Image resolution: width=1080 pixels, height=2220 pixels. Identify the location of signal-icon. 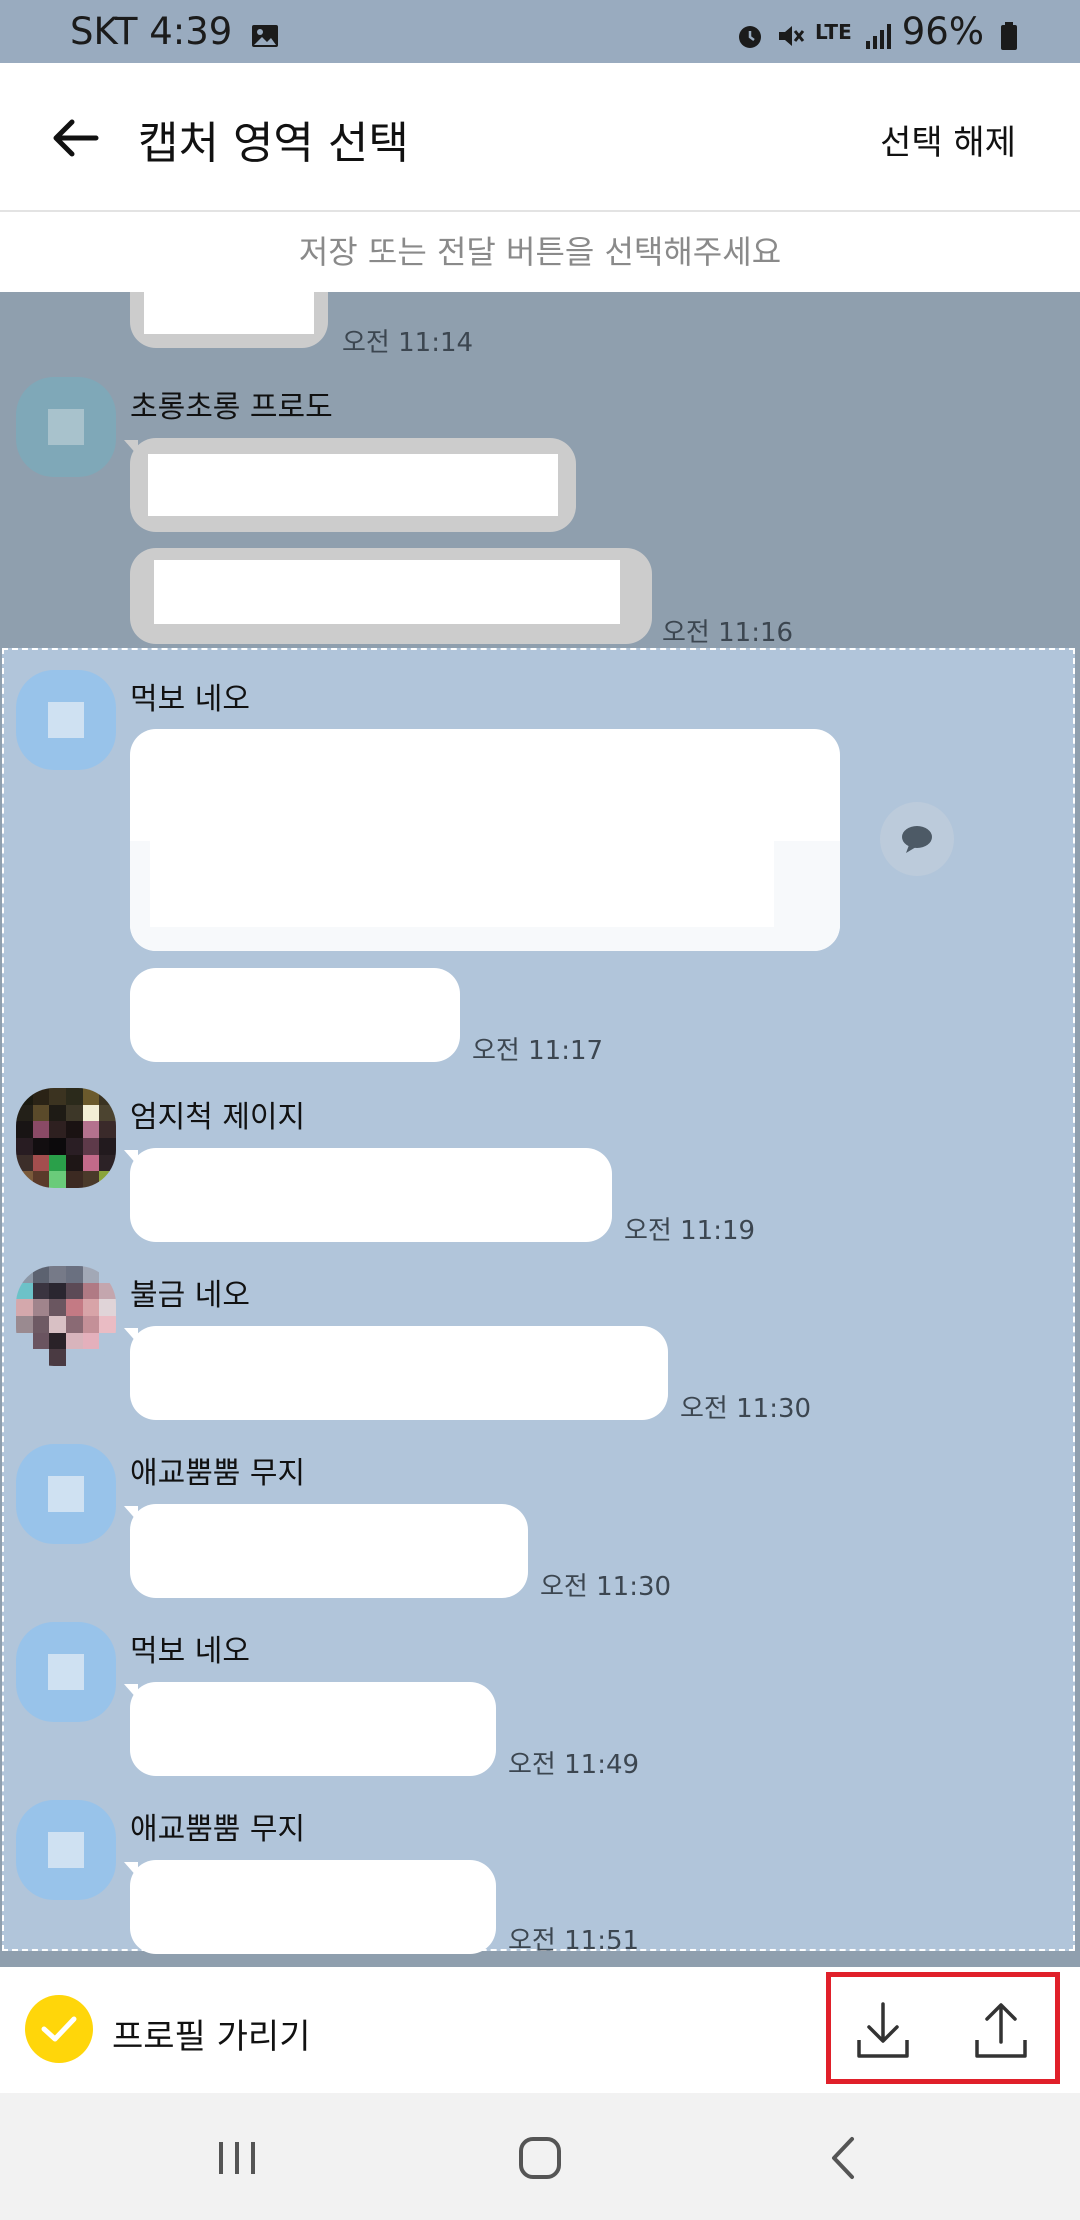
(877, 33).